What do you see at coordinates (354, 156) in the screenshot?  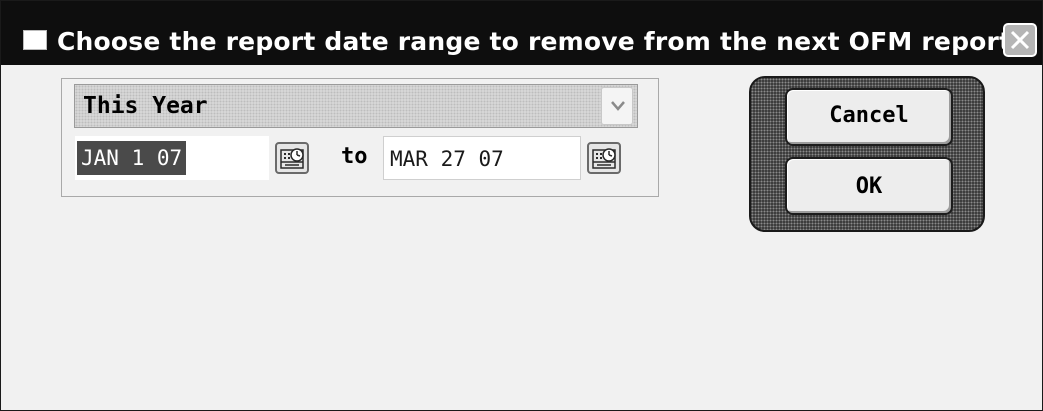 I see `to-label: to` at bounding box center [354, 156].